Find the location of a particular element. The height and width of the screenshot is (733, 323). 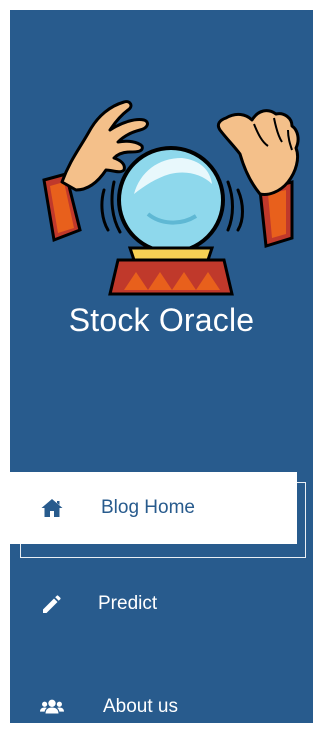

app-title: Stock Oracle is located at coordinates (161, 320).